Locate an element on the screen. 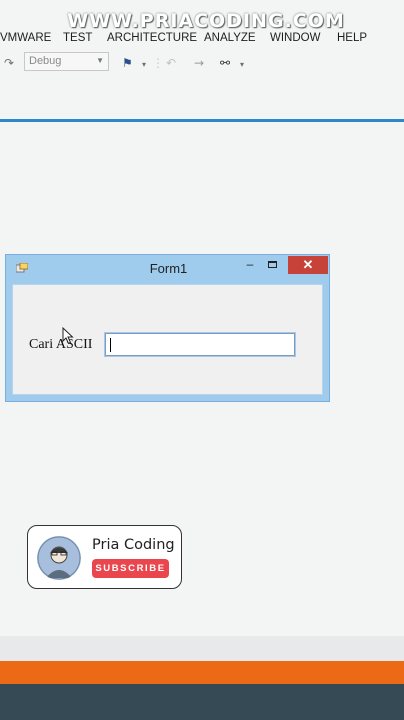 The height and width of the screenshot is (720, 404). menu-item-window: WINDOW is located at coordinates (295, 38).